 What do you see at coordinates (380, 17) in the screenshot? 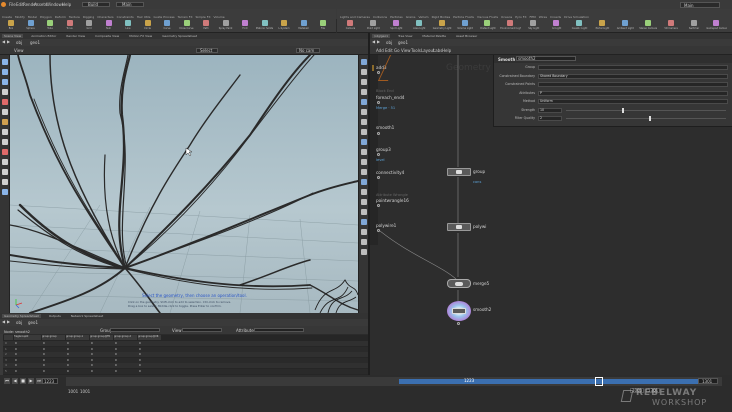
I see `shelf-tab-r-1: Collisions` at bounding box center [380, 17].